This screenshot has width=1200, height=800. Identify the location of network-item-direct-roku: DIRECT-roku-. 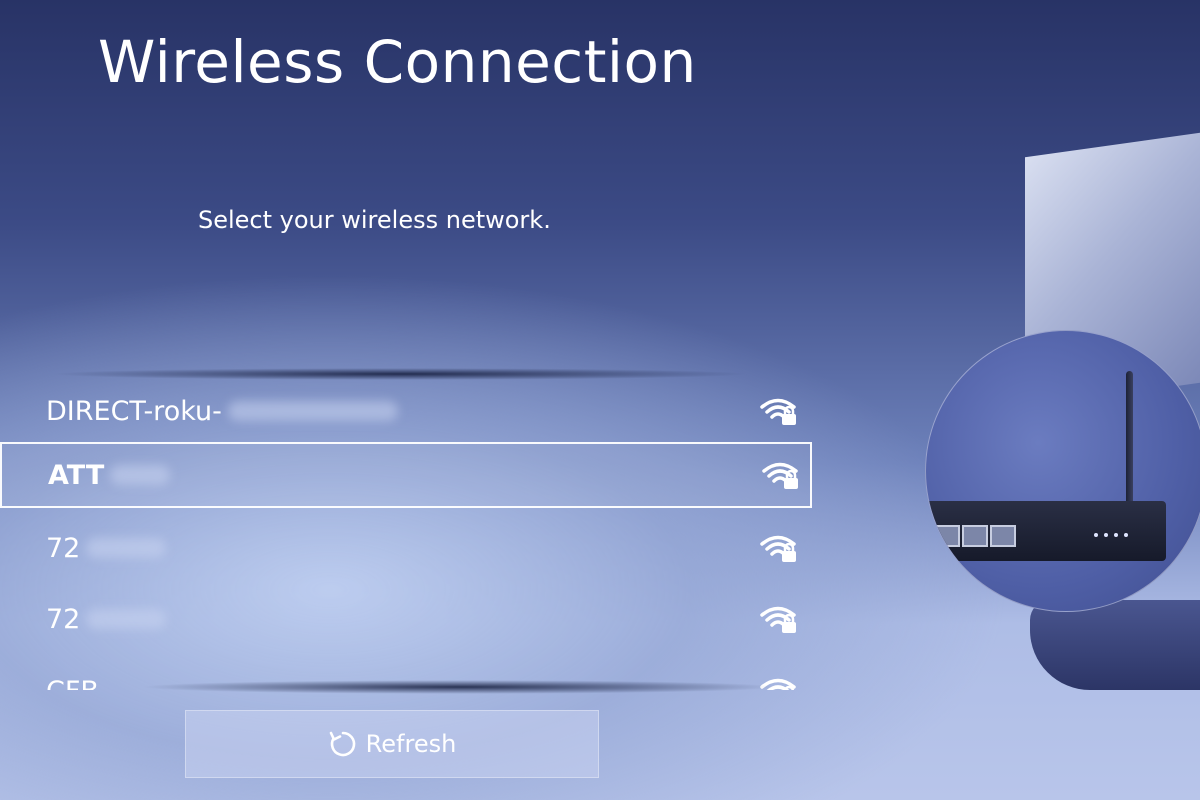
(406, 411).